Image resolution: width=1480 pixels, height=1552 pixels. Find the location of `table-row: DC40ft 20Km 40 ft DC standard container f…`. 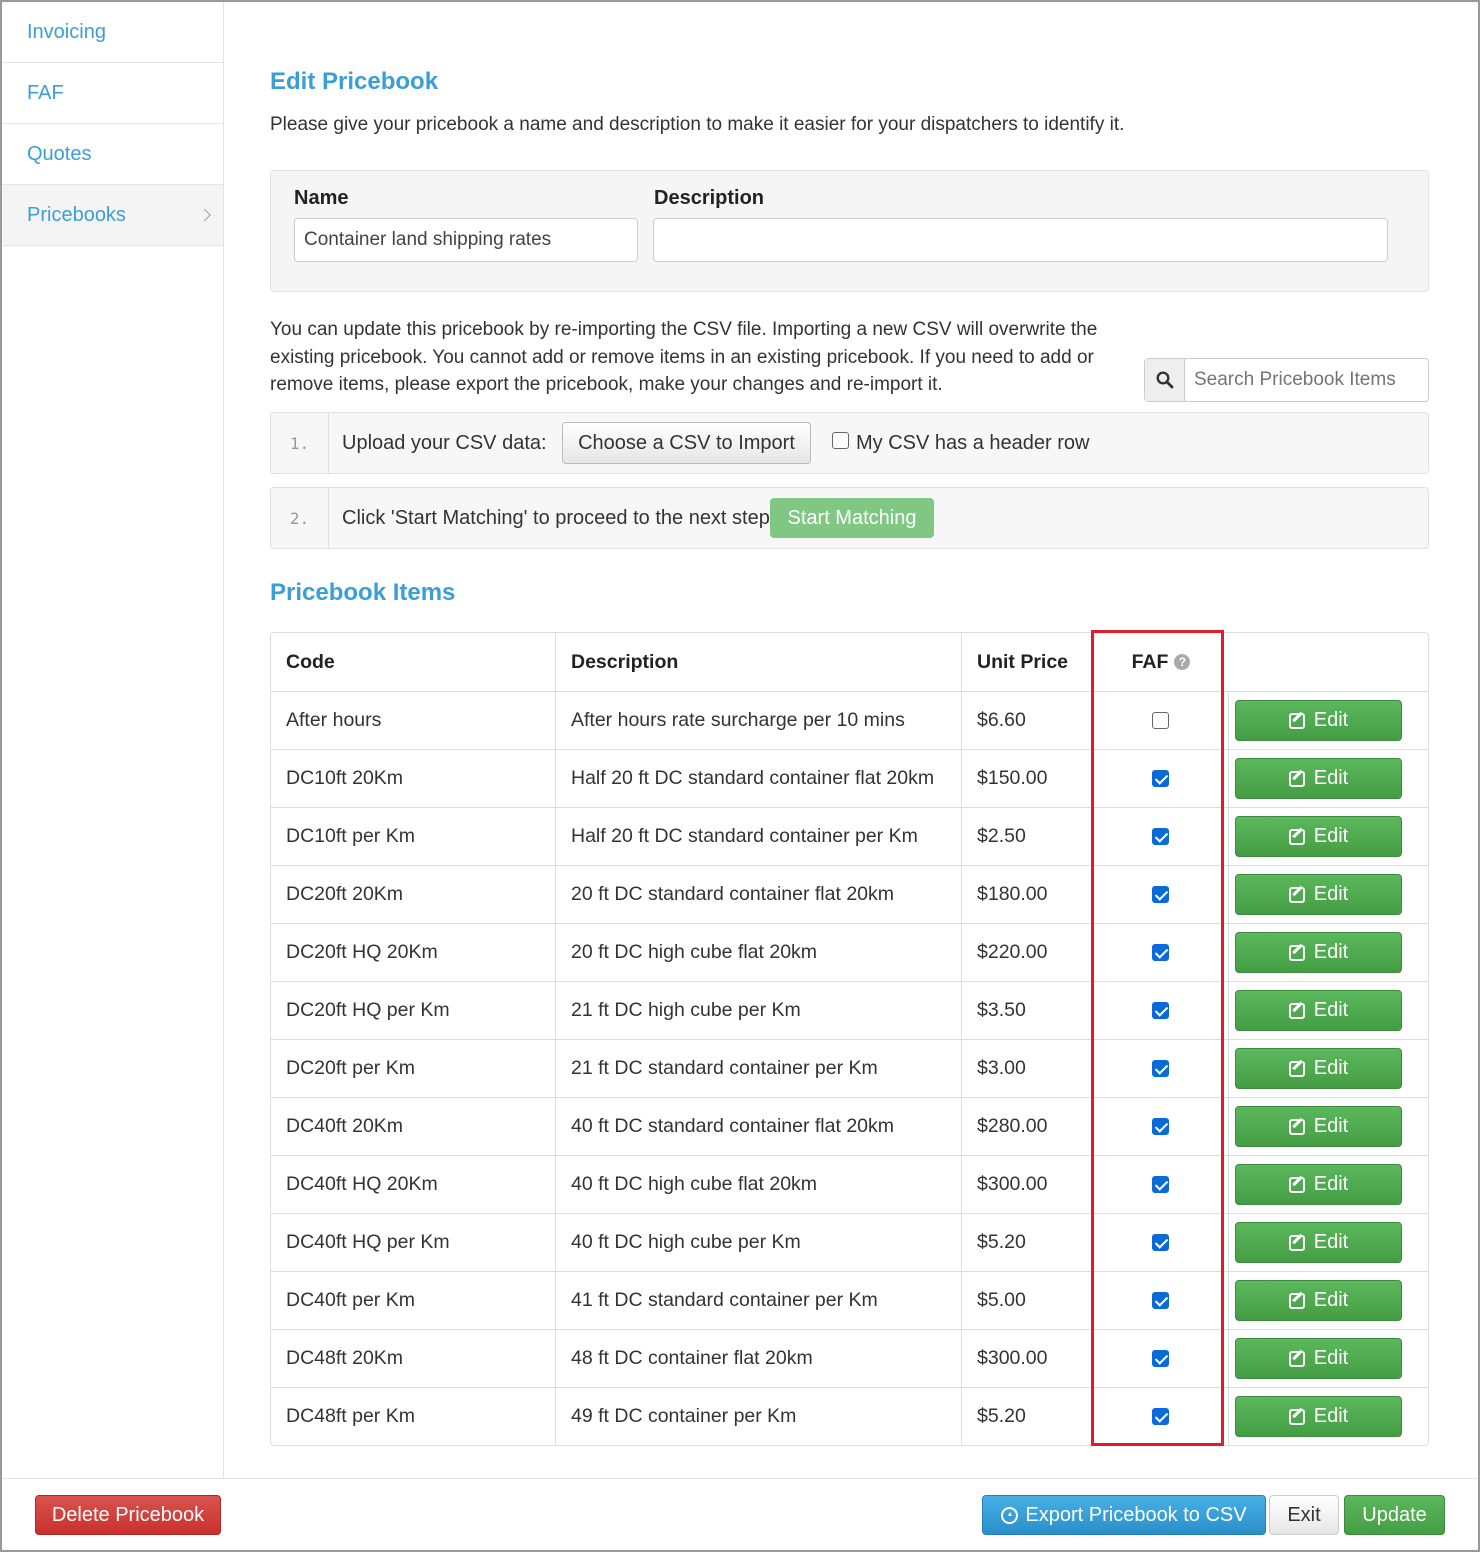

table-row: DC40ft 20Km 40 ft DC standard container f… is located at coordinates (849, 1126).